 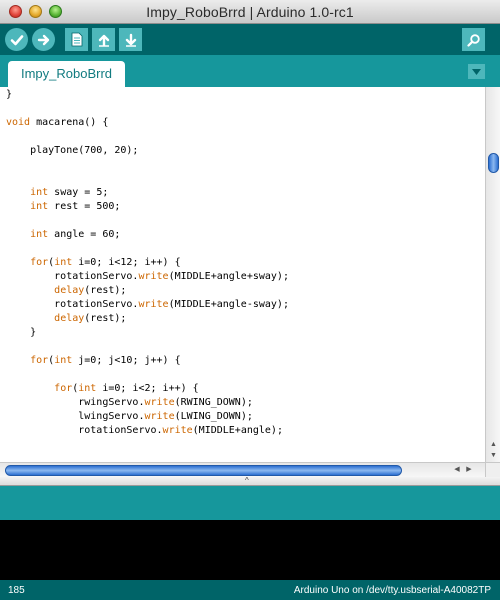 I want to click on code-token: (MIDDLE+angle-sway);, so click(x=228, y=304).